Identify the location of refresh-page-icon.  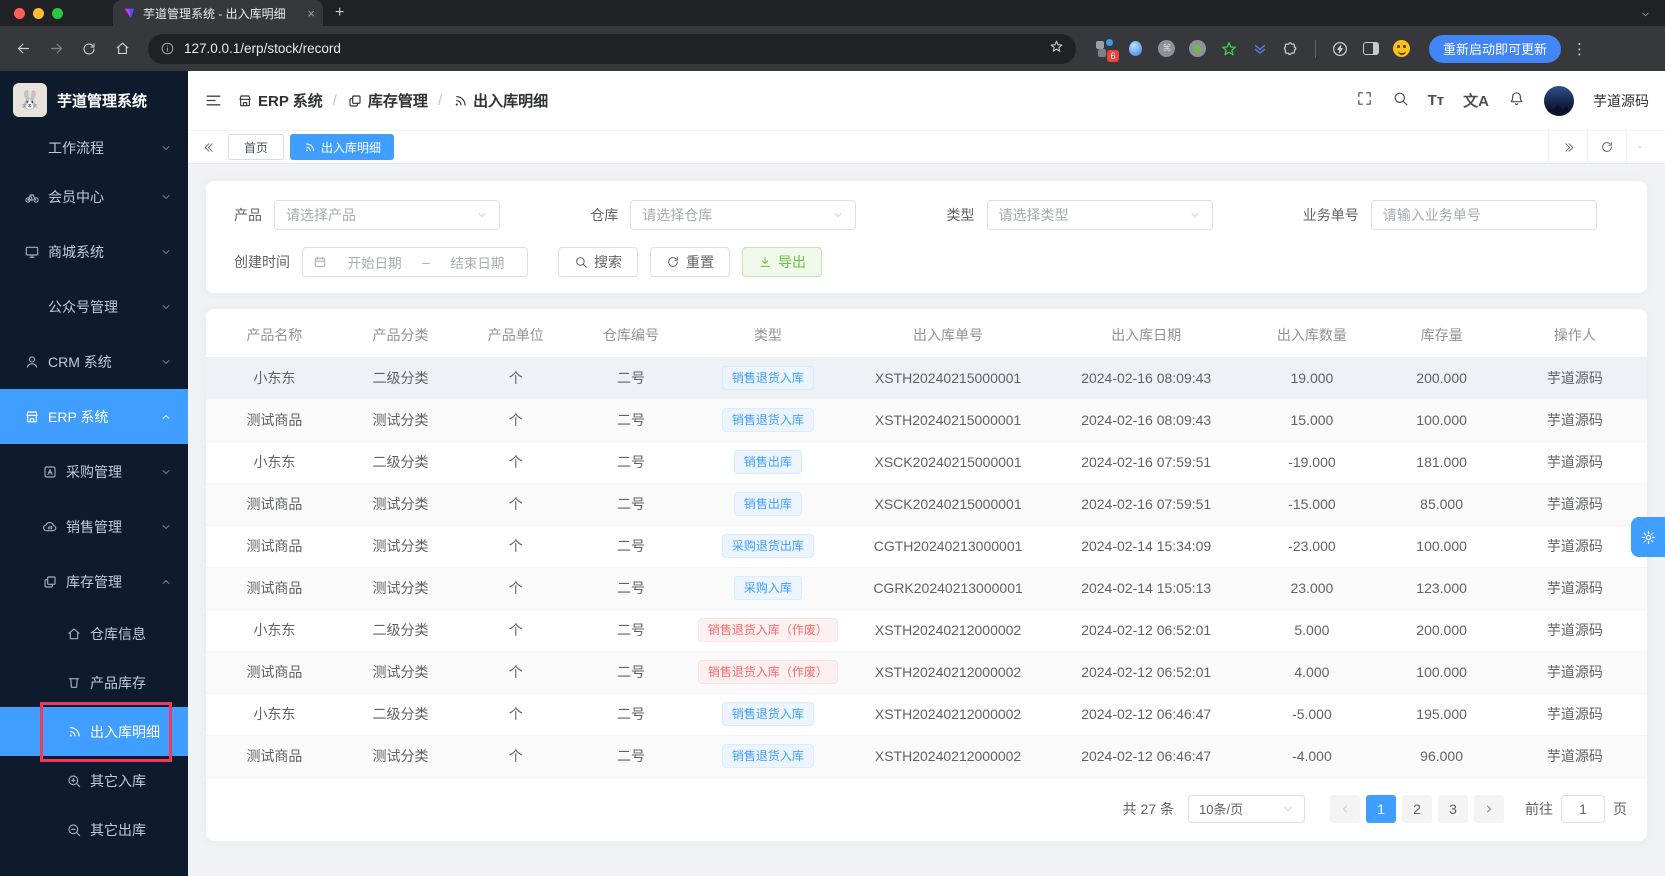
(1606, 147).